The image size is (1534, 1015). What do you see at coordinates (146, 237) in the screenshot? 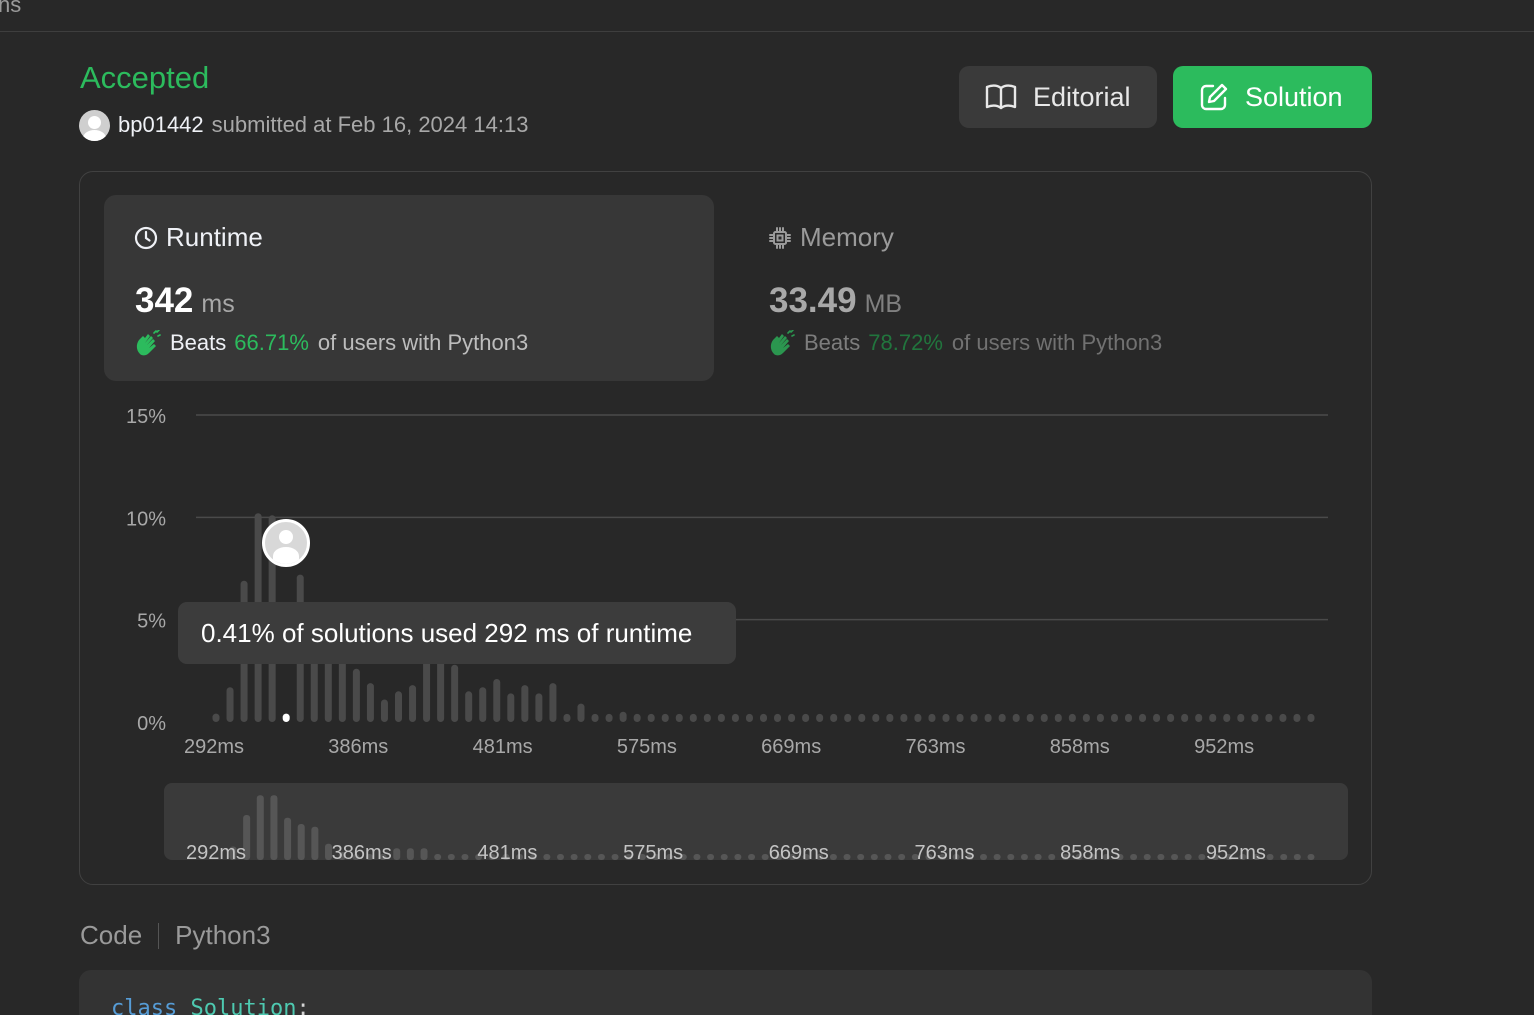
I see `clock-icon` at bounding box center [146, 237].